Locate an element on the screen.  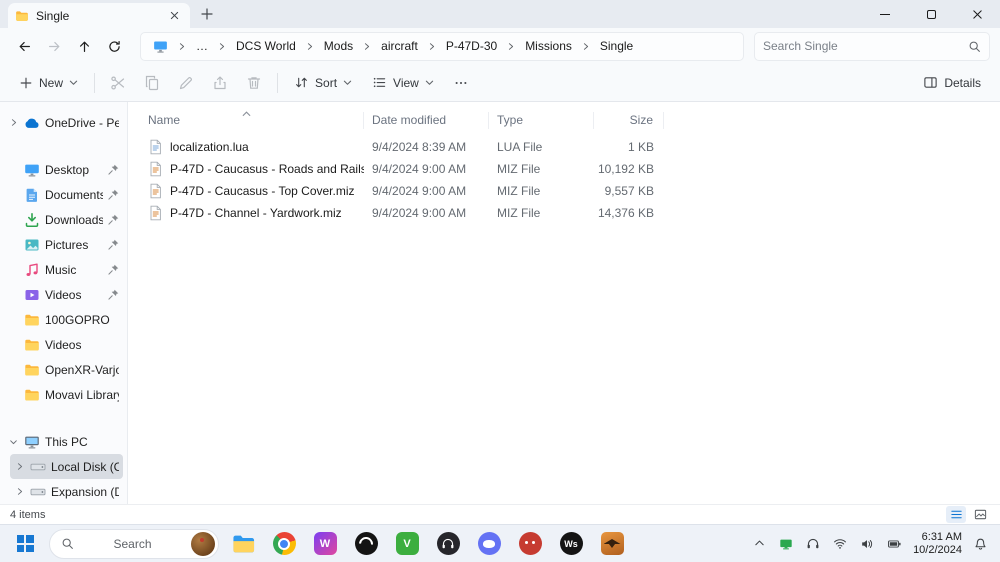
music-icon is located at coordinates (32, 270).